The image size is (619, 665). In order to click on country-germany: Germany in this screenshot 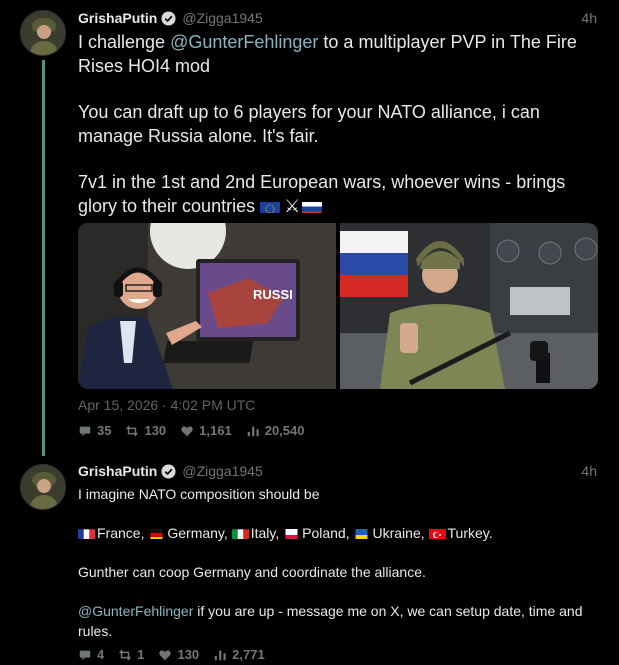, I will do `click(195, 533)`.